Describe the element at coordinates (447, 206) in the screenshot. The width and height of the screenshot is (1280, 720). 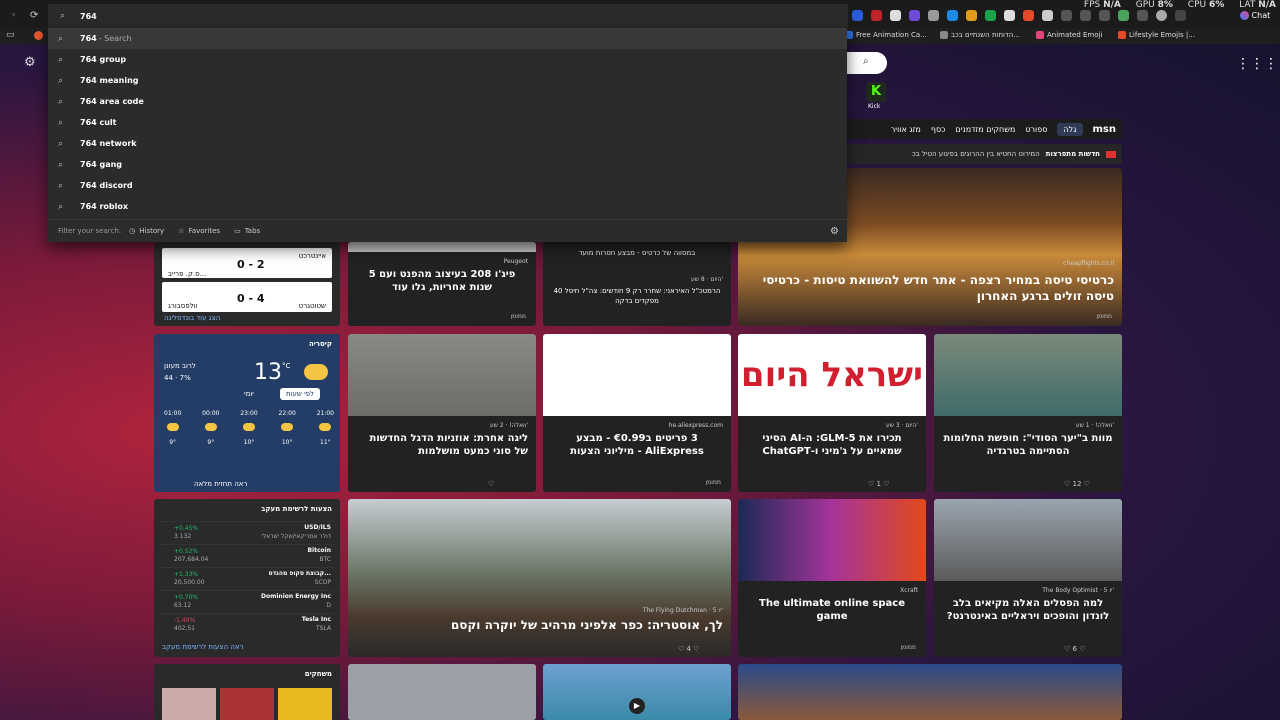
I see `suggestion-item: ⌕ 764 roblox` at that location.